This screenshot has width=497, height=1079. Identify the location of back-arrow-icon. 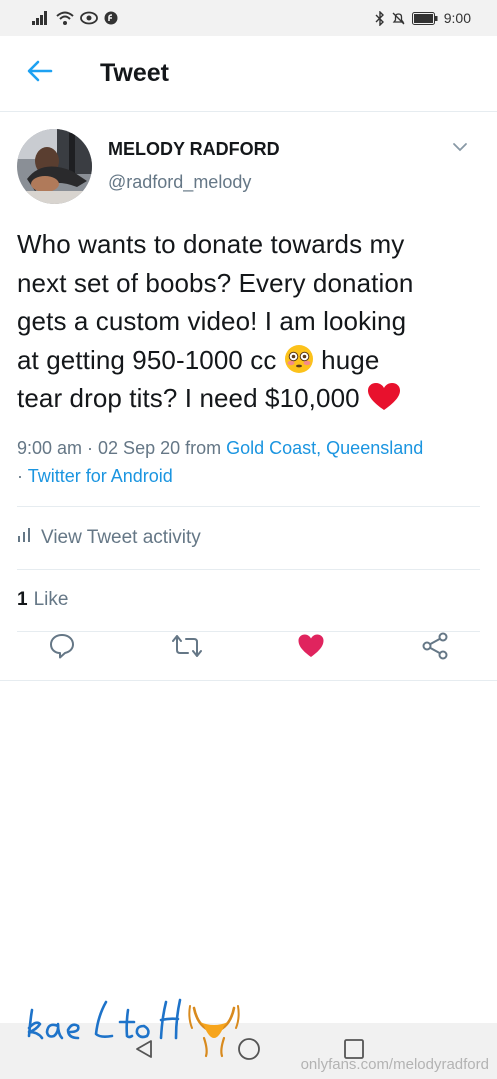
(40, 73).